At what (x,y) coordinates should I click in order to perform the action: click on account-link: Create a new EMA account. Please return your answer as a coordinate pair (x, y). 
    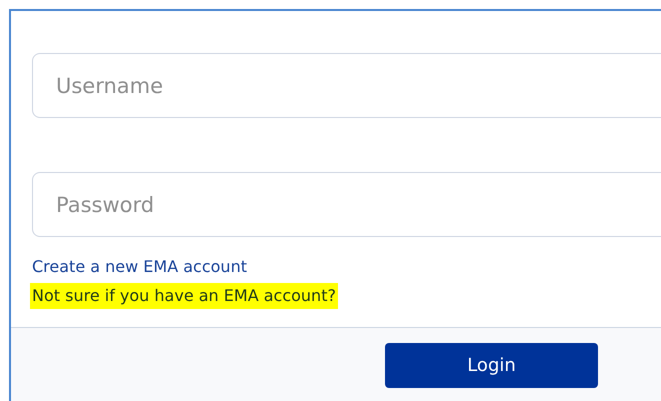
    Looking at the image, I should click on (139, 267).